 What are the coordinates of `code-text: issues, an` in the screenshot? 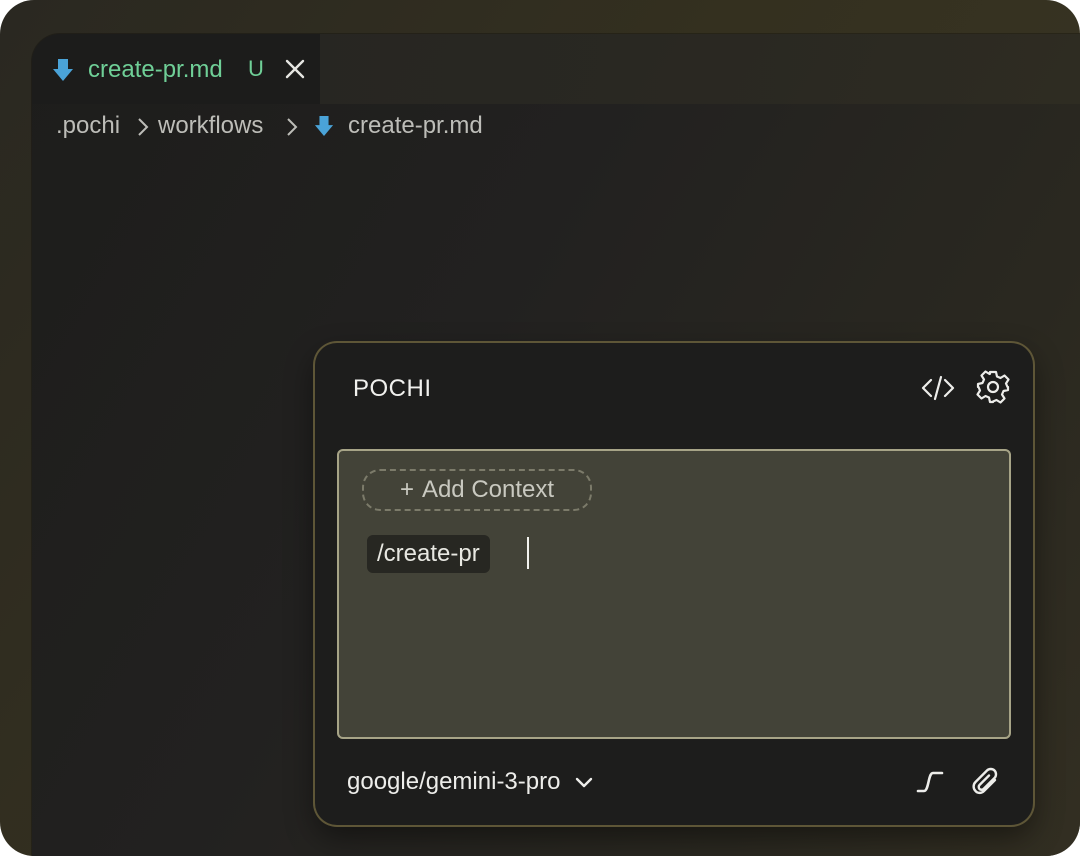 It's located at (216, 644).